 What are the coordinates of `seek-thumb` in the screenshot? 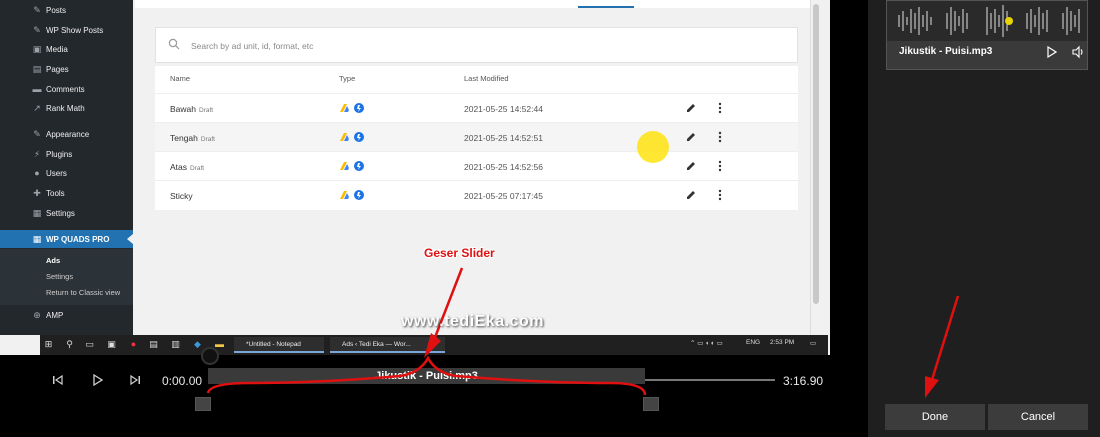 It's located at (210, 356).